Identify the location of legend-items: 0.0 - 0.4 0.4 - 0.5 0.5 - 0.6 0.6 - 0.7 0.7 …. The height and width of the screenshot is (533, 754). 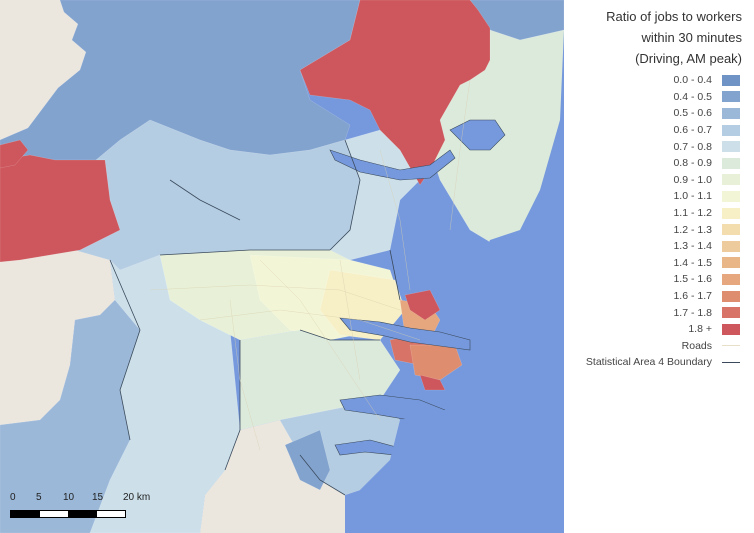
(663, 221).